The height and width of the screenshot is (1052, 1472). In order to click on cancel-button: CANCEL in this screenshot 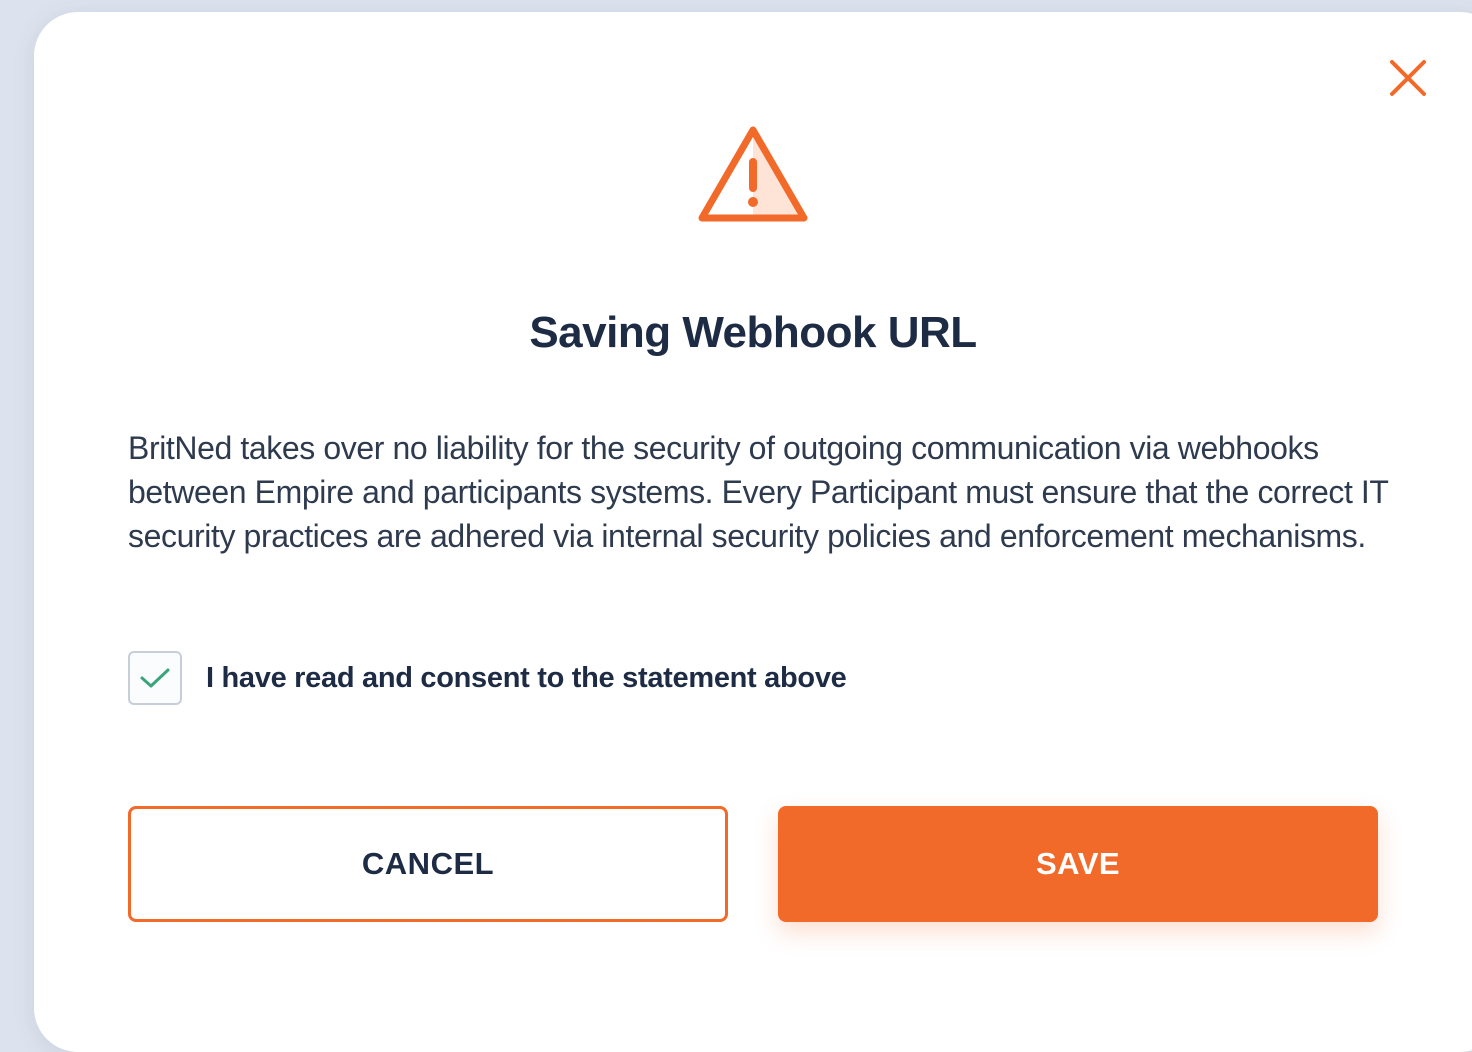, I will do `click(428, 864)`.